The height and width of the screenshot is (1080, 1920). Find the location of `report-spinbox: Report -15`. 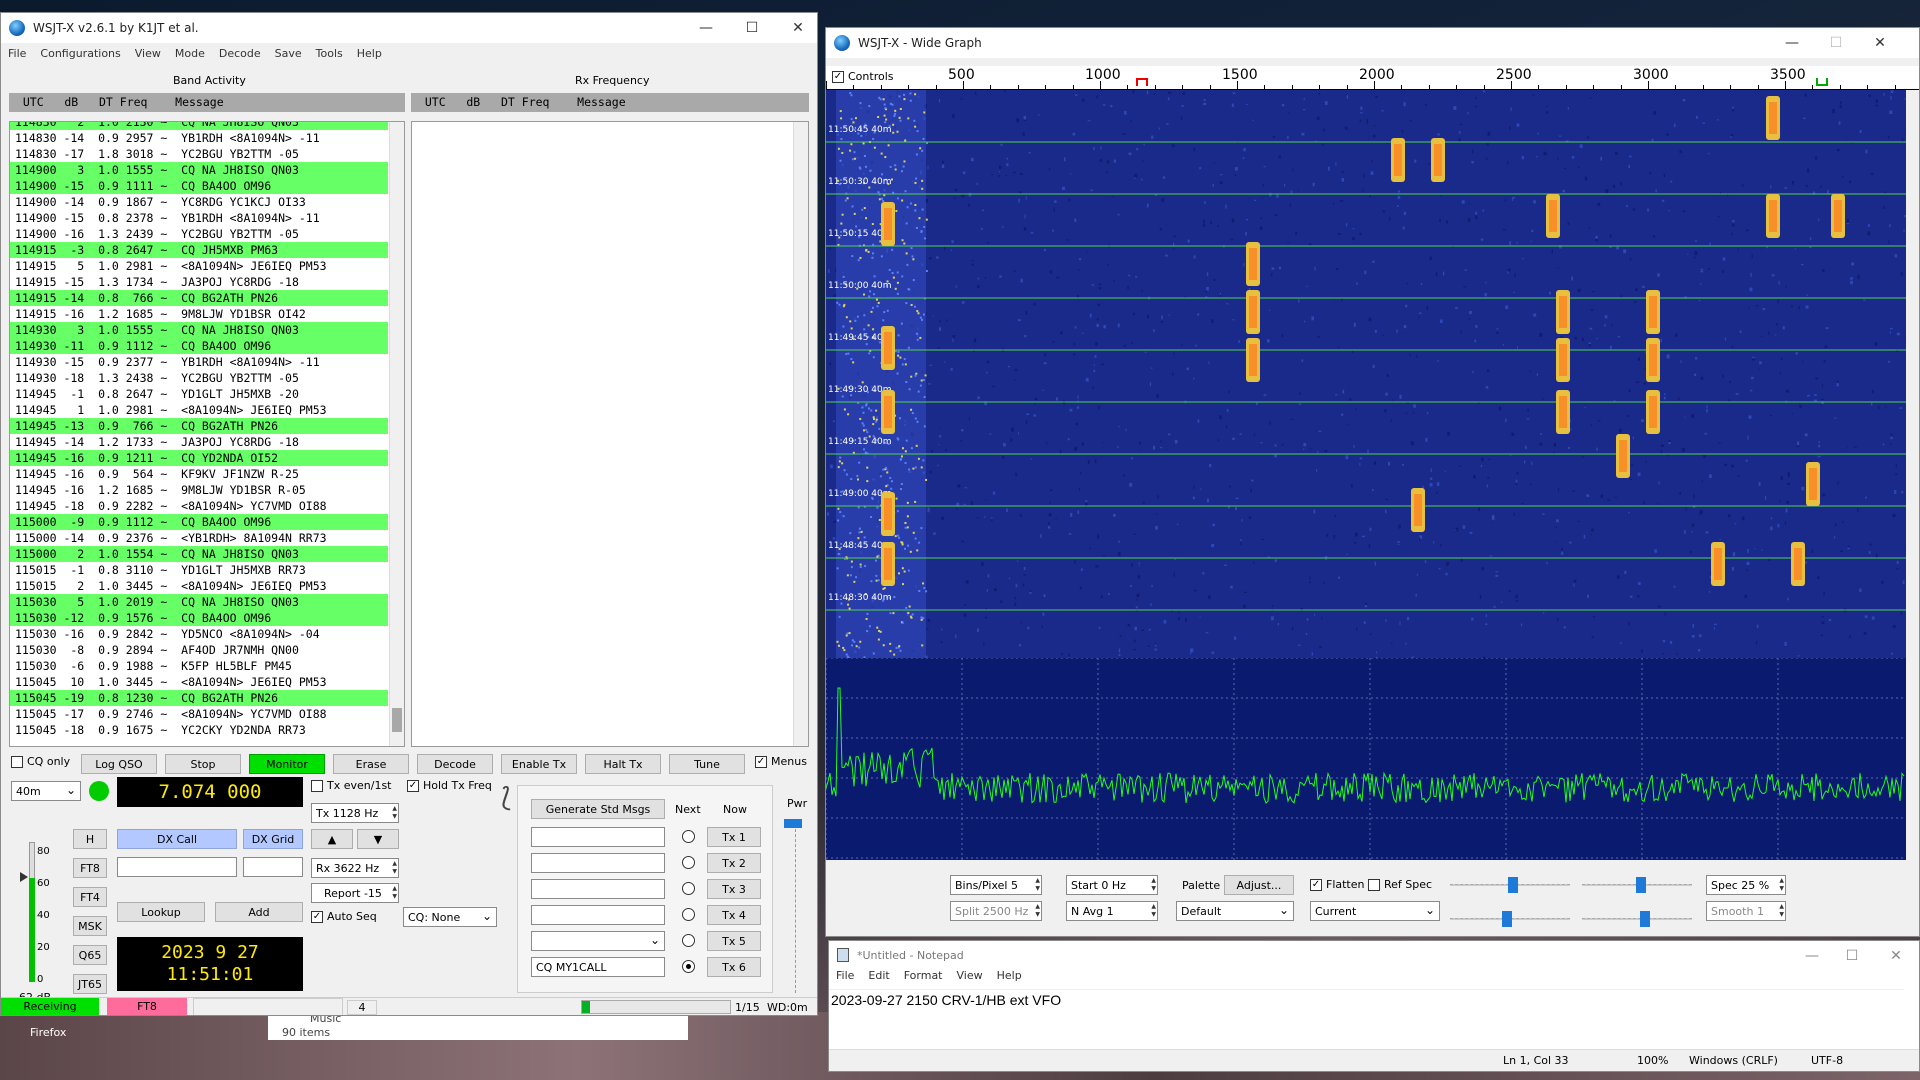

report-spinbox: Report -15 is located at coordinates (355, 893).